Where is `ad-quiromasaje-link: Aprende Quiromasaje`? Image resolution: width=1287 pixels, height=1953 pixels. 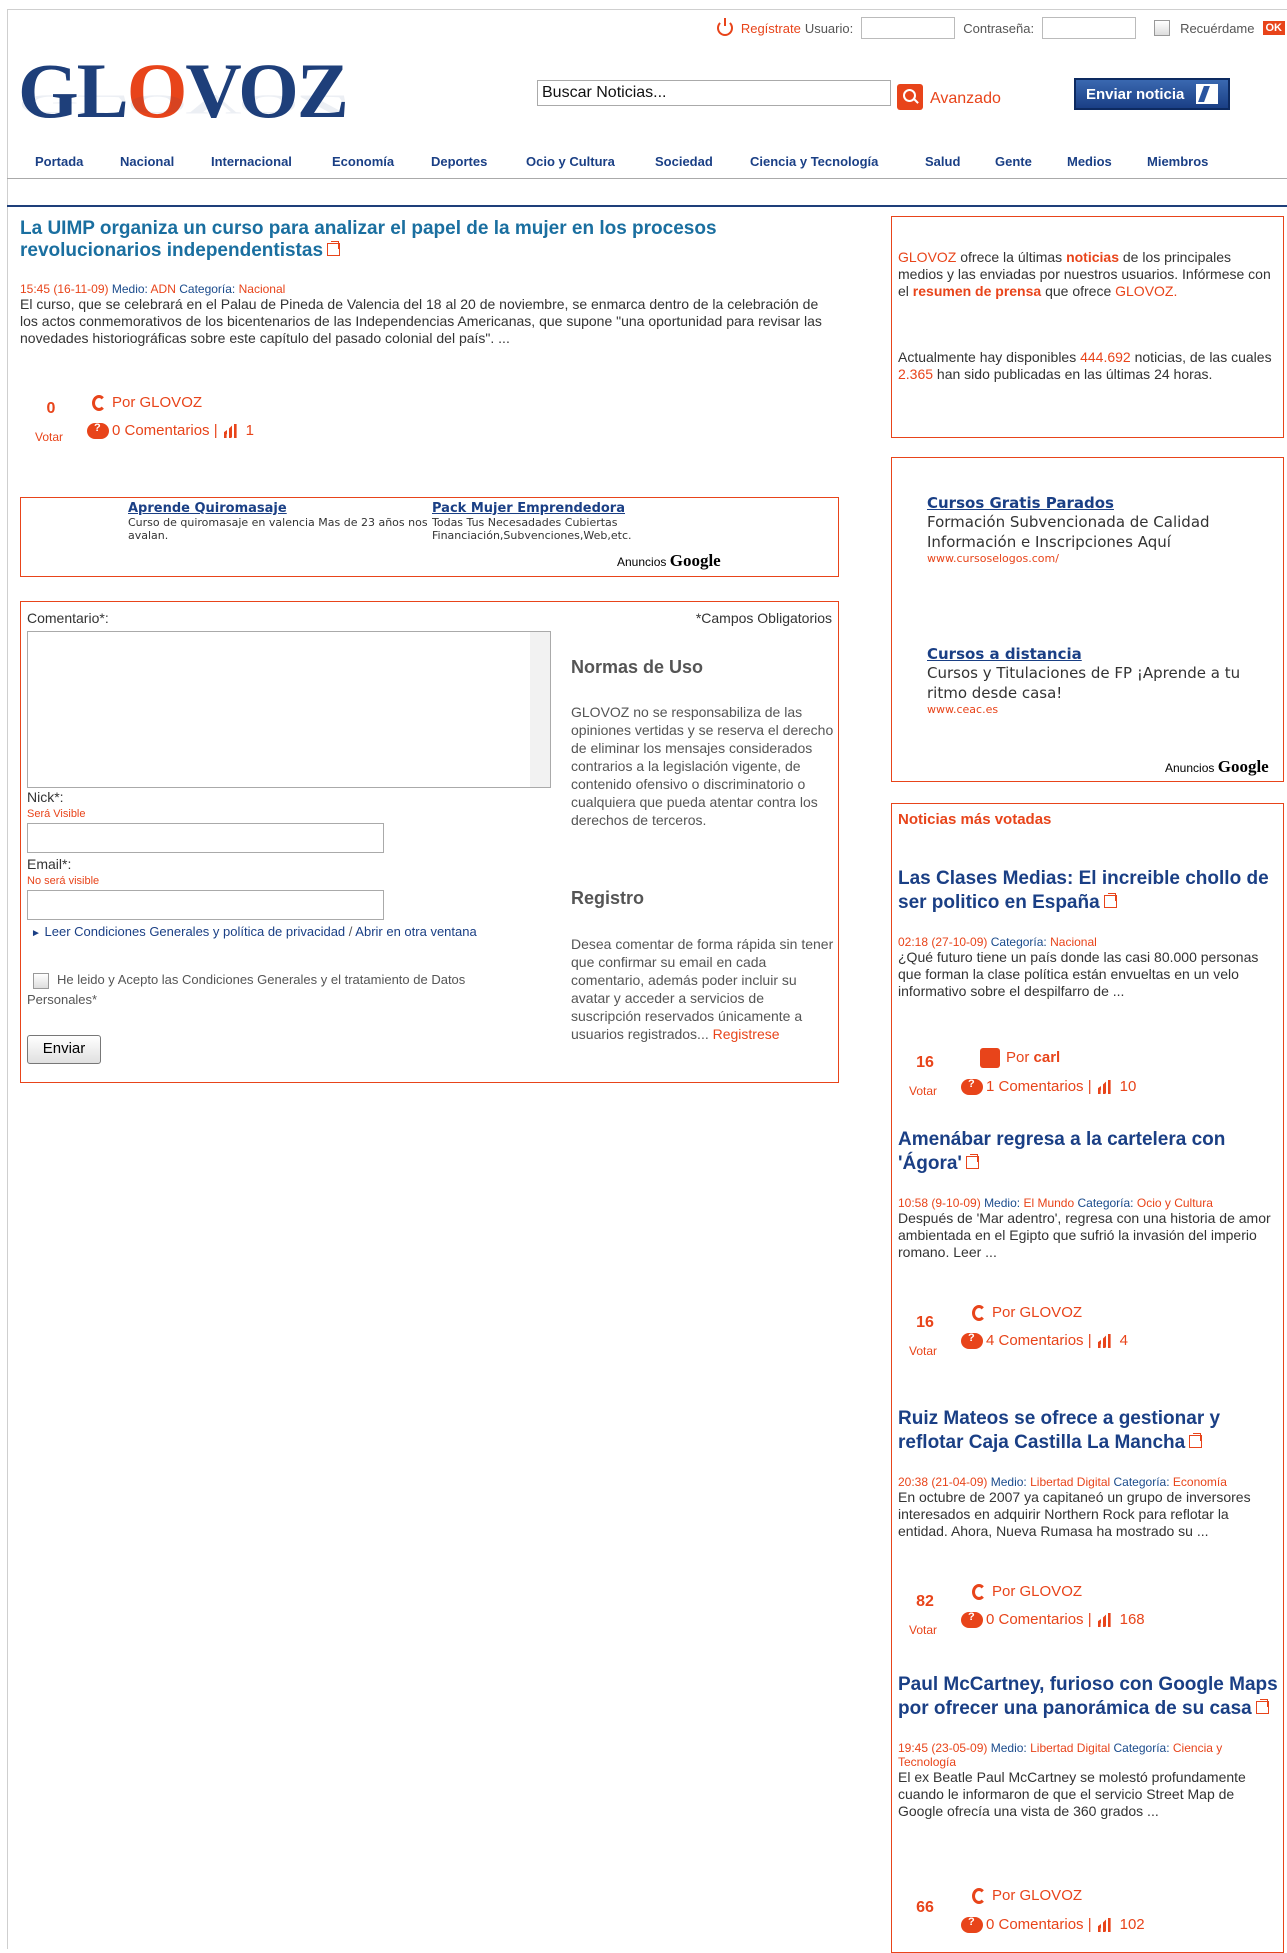 ad-quiromasaje-link: Aprende Quiromasaje is located at coordinates (207, 508).